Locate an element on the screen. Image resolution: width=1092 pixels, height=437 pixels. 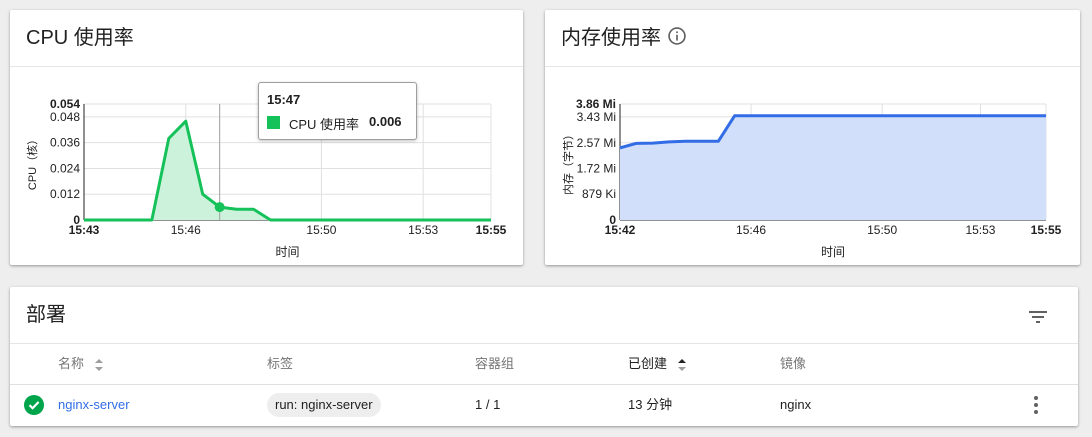
column-header-labels: 标签 is located at coordinates (280, 363).